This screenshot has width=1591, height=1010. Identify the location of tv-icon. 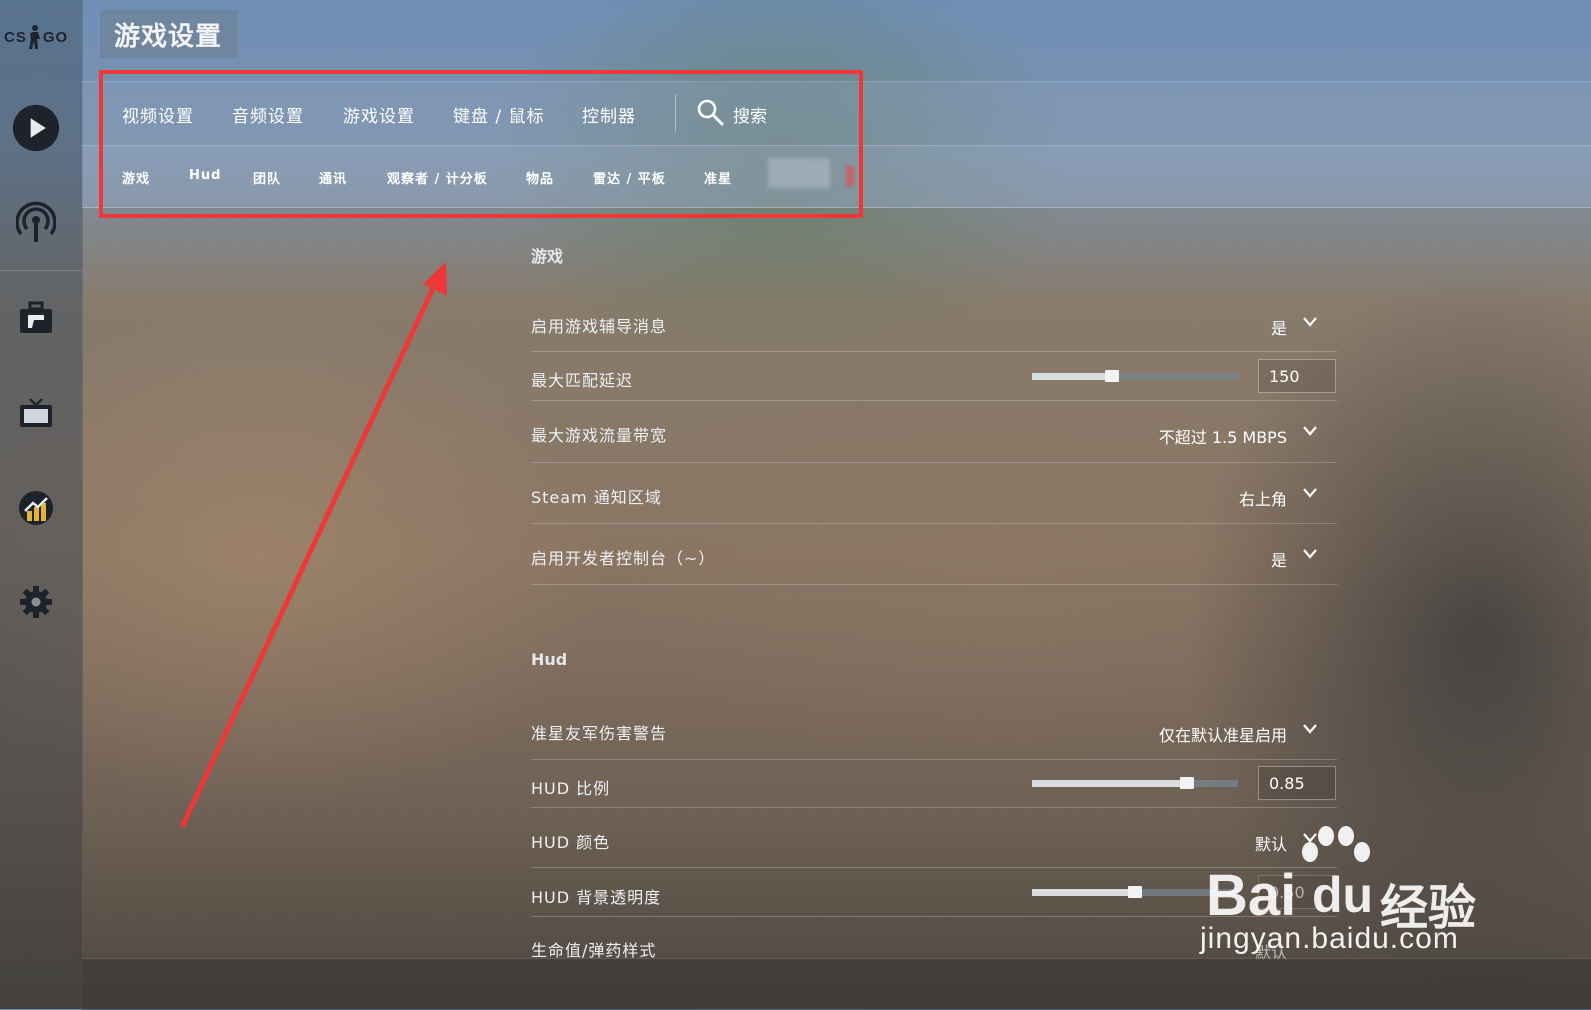
(36, 412).